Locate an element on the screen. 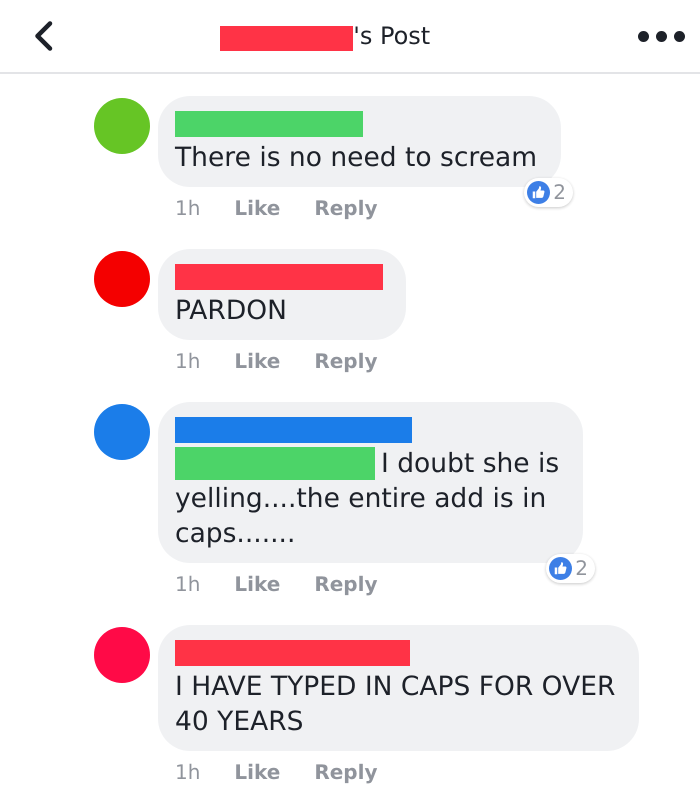 The image size is (700, 793). more-button is located at coordinates (661, 36).